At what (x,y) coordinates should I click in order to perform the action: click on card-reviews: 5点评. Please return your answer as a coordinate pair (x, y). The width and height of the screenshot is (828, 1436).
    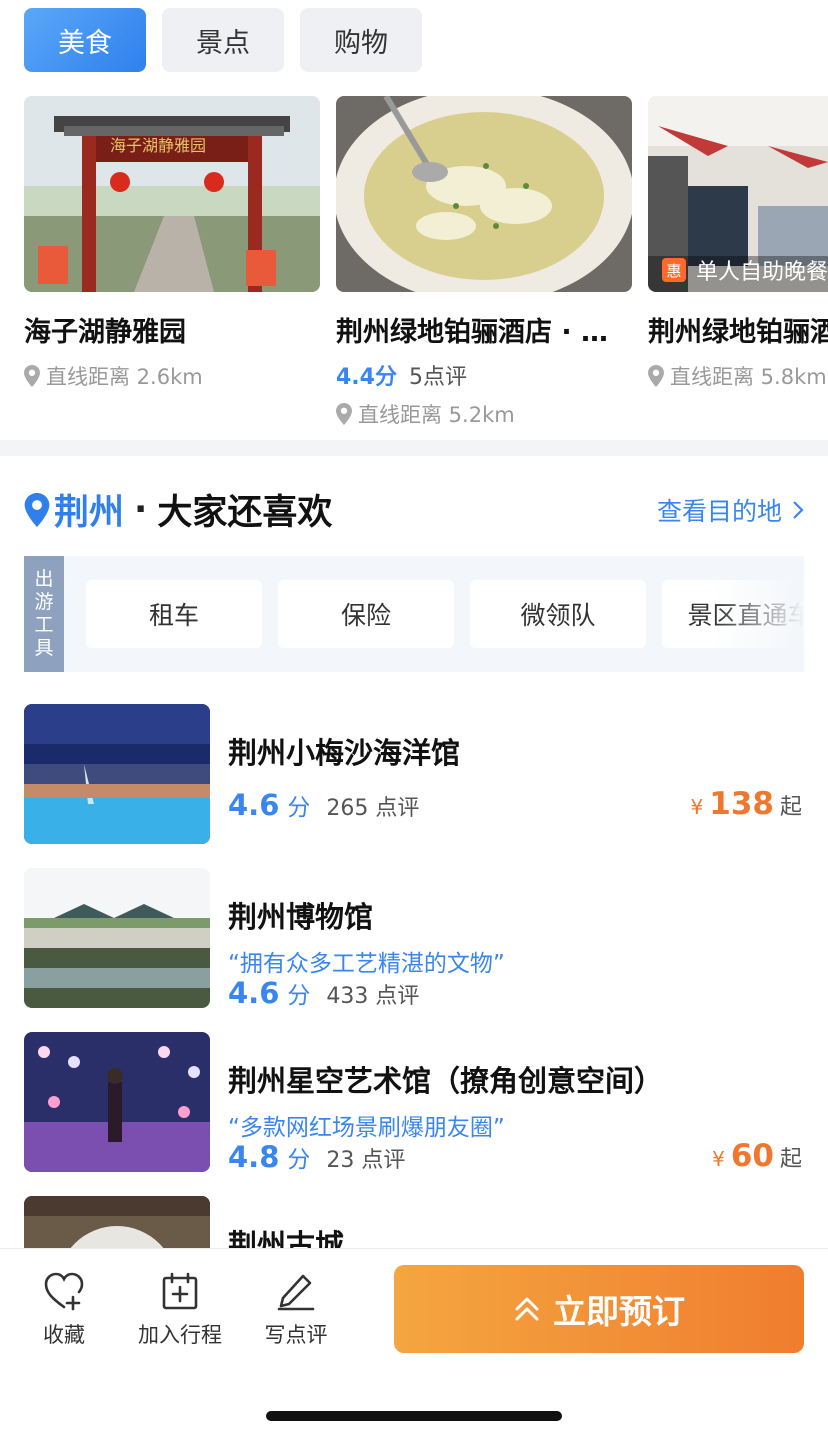
    Looking at the image, I should click on (437, 377).